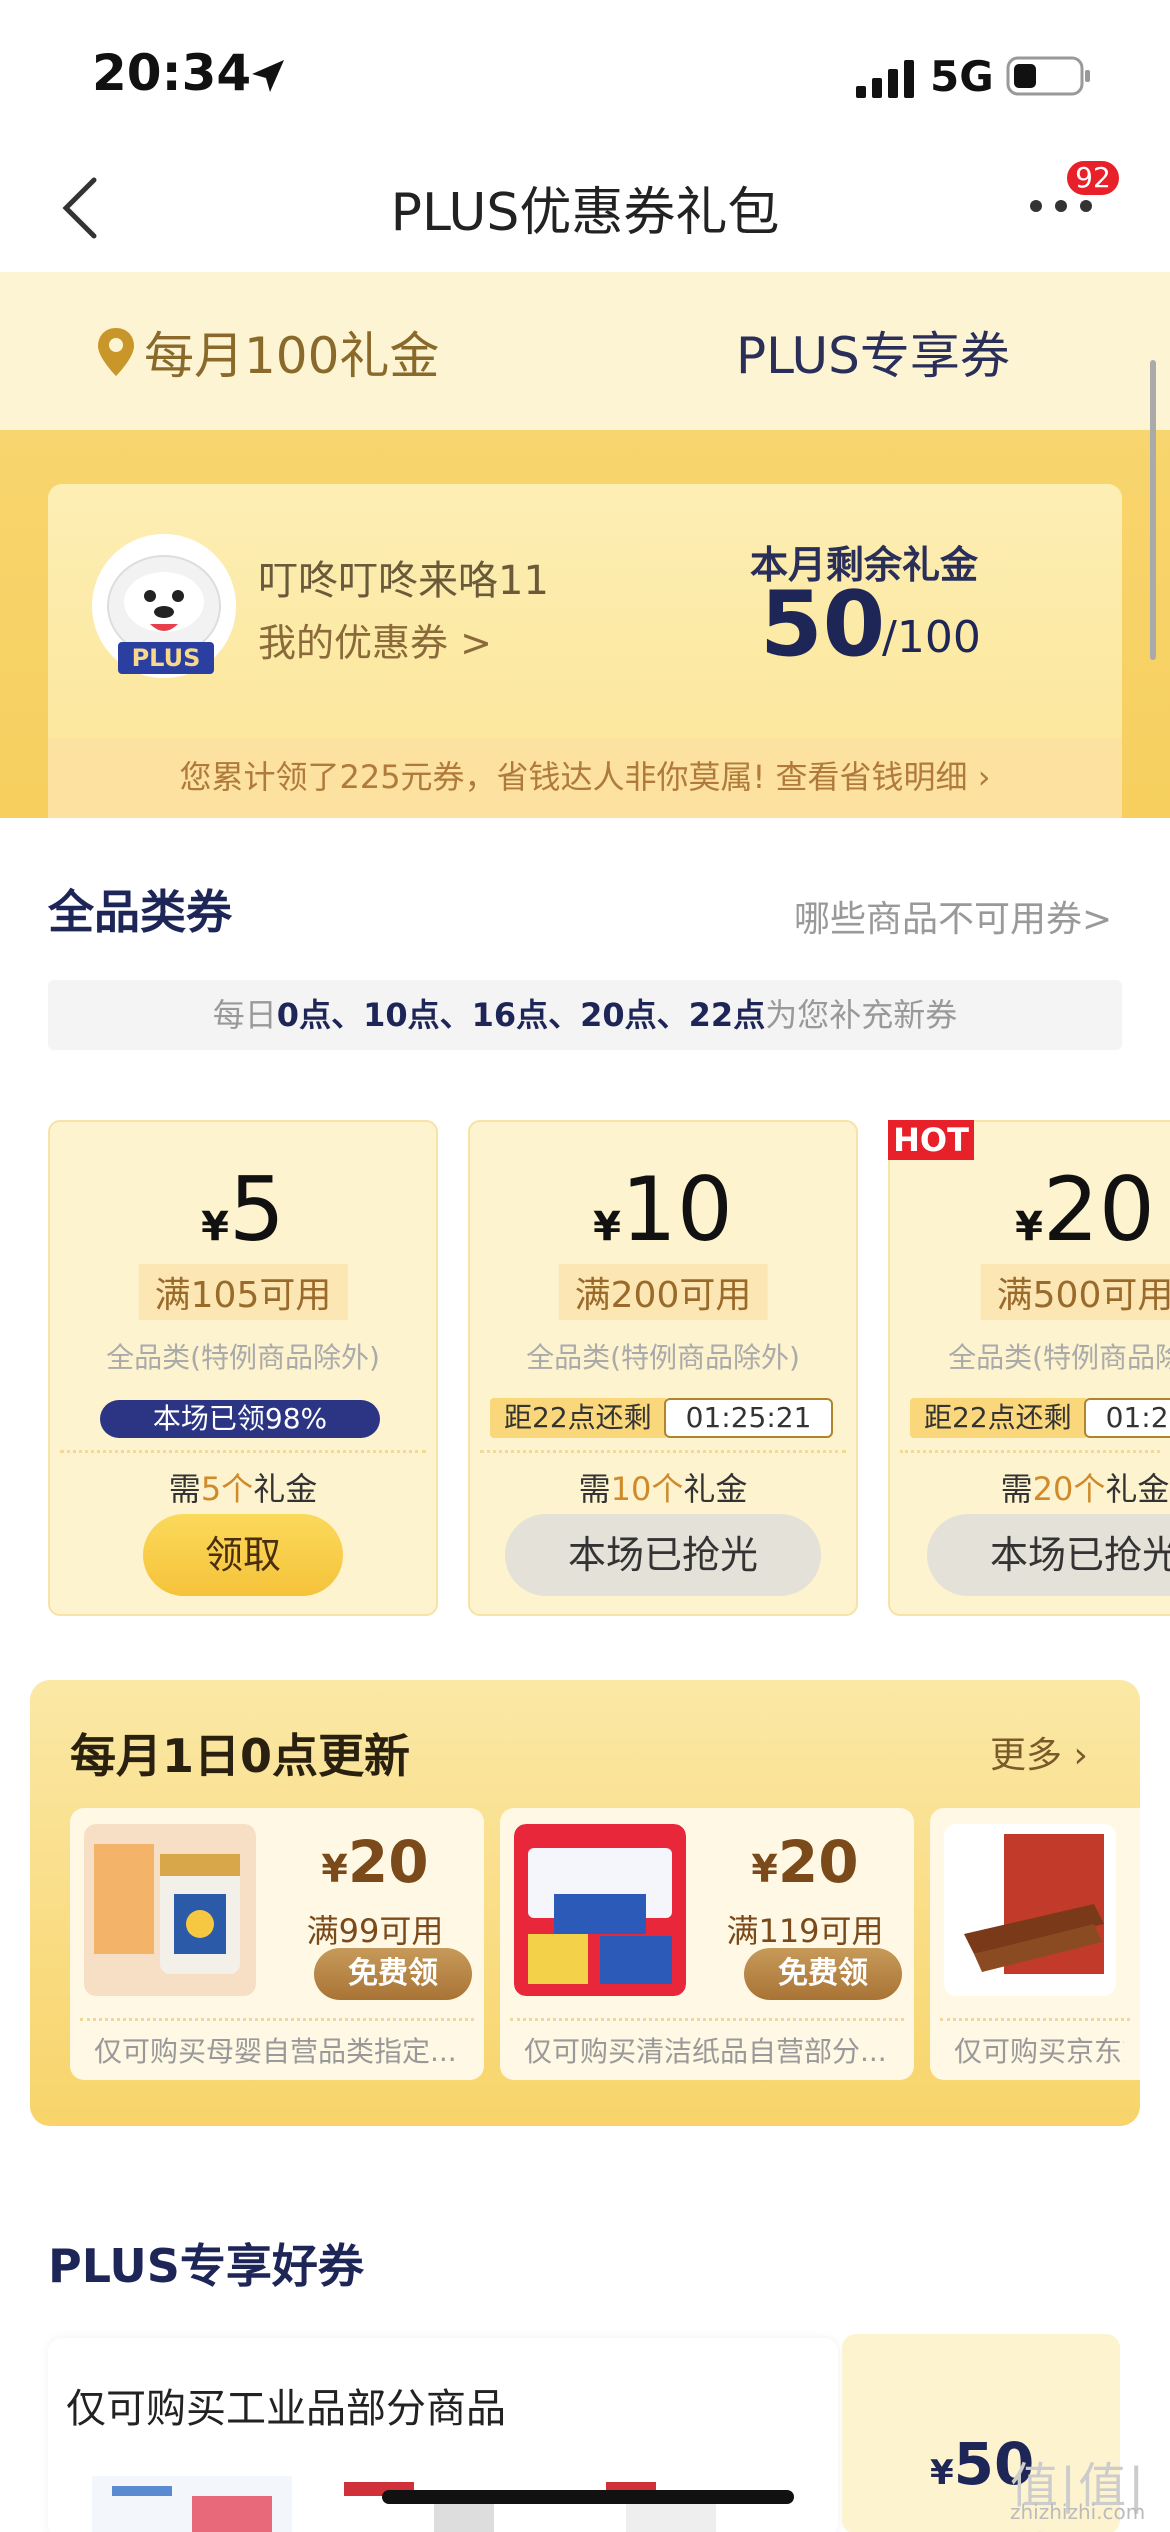  What do you see at coordinates (116, 352) in the screenshot?
I see `location-pin-icon` at bounding box center [116, 352].